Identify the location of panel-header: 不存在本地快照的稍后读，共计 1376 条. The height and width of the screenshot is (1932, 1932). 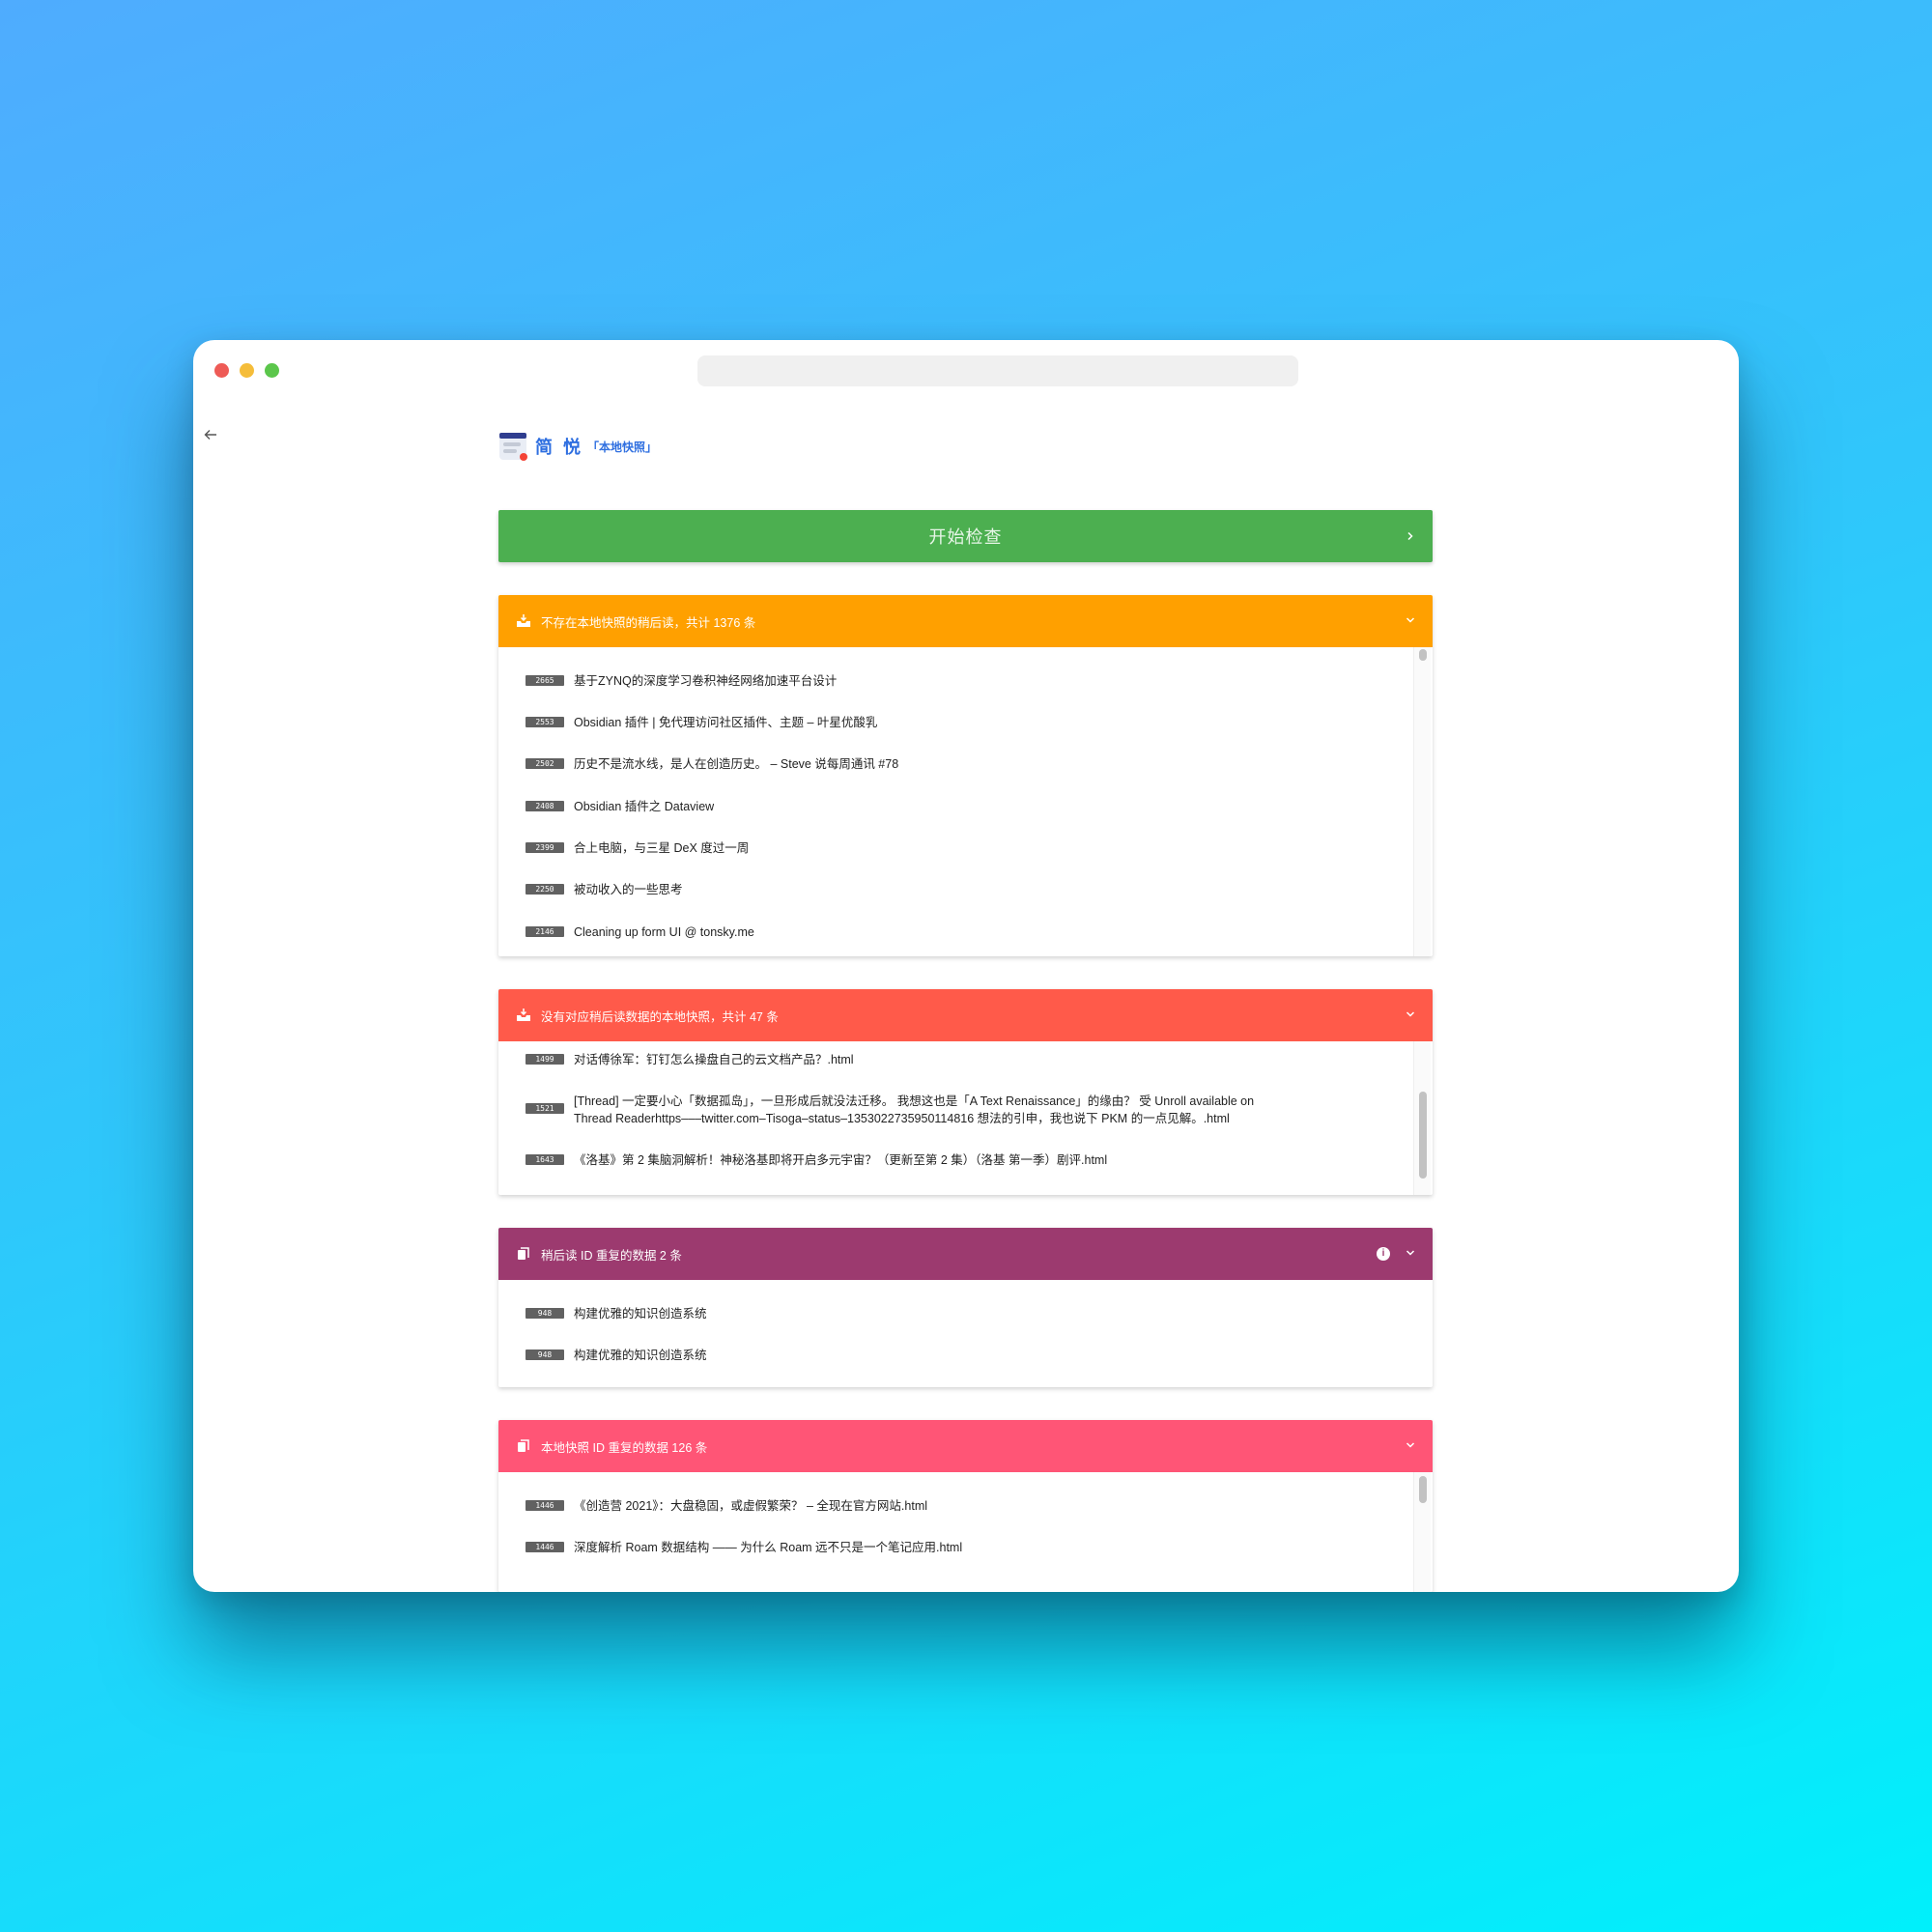
(965, 621).